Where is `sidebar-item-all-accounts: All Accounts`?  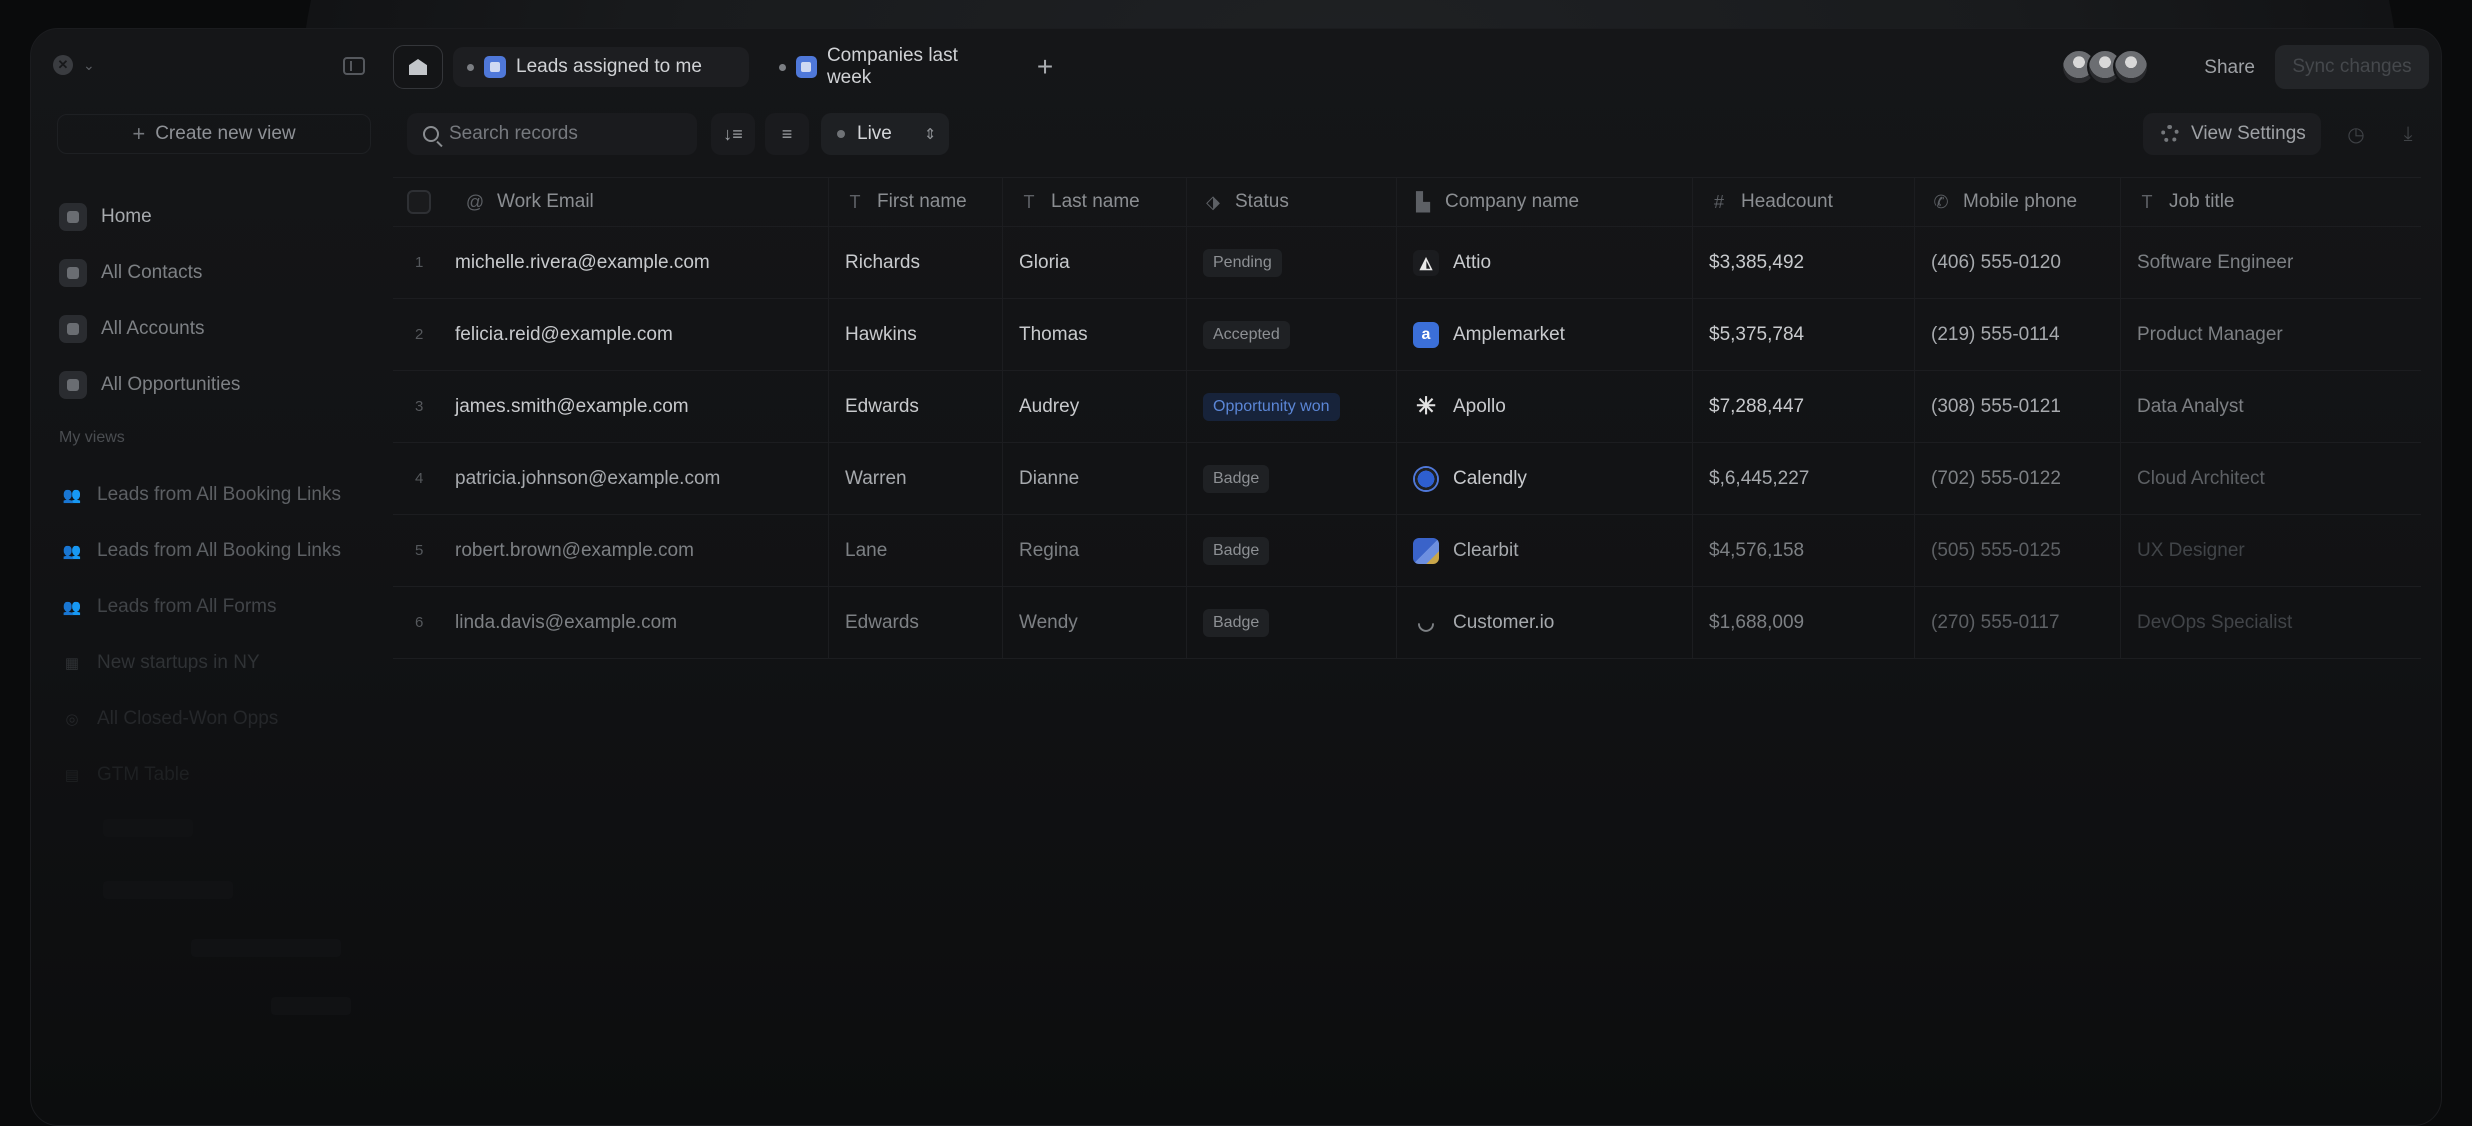
sidebar-item-all-accounts: All Accounts is located at coordinates (217, 329).